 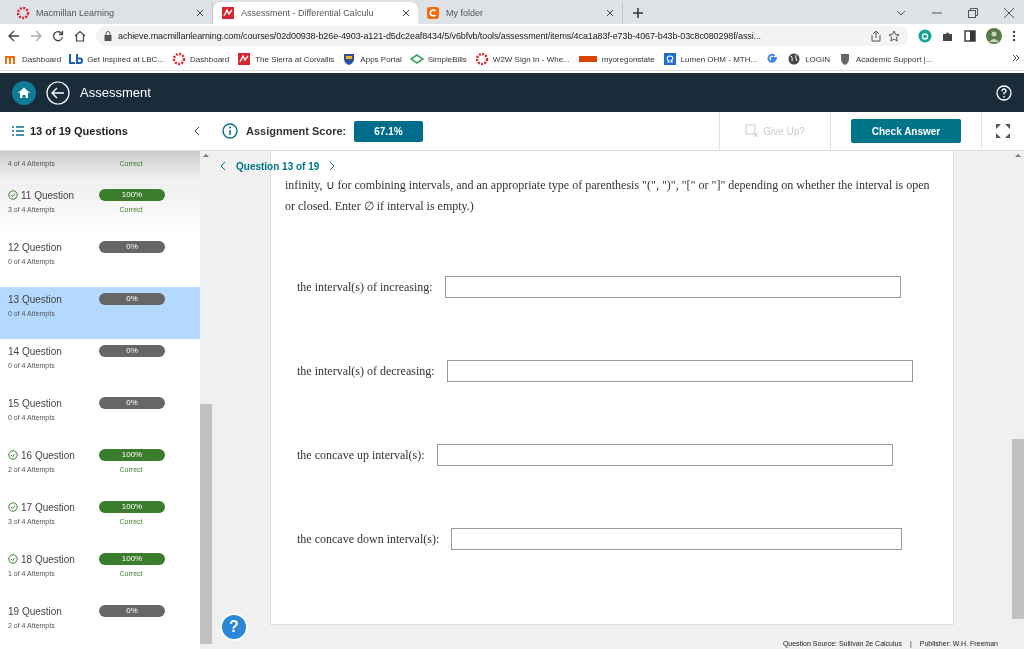 What do you see at coordinates (638, 13) in the screenshot?
I see `new-tab-icon` at bounding box center [638, 13].